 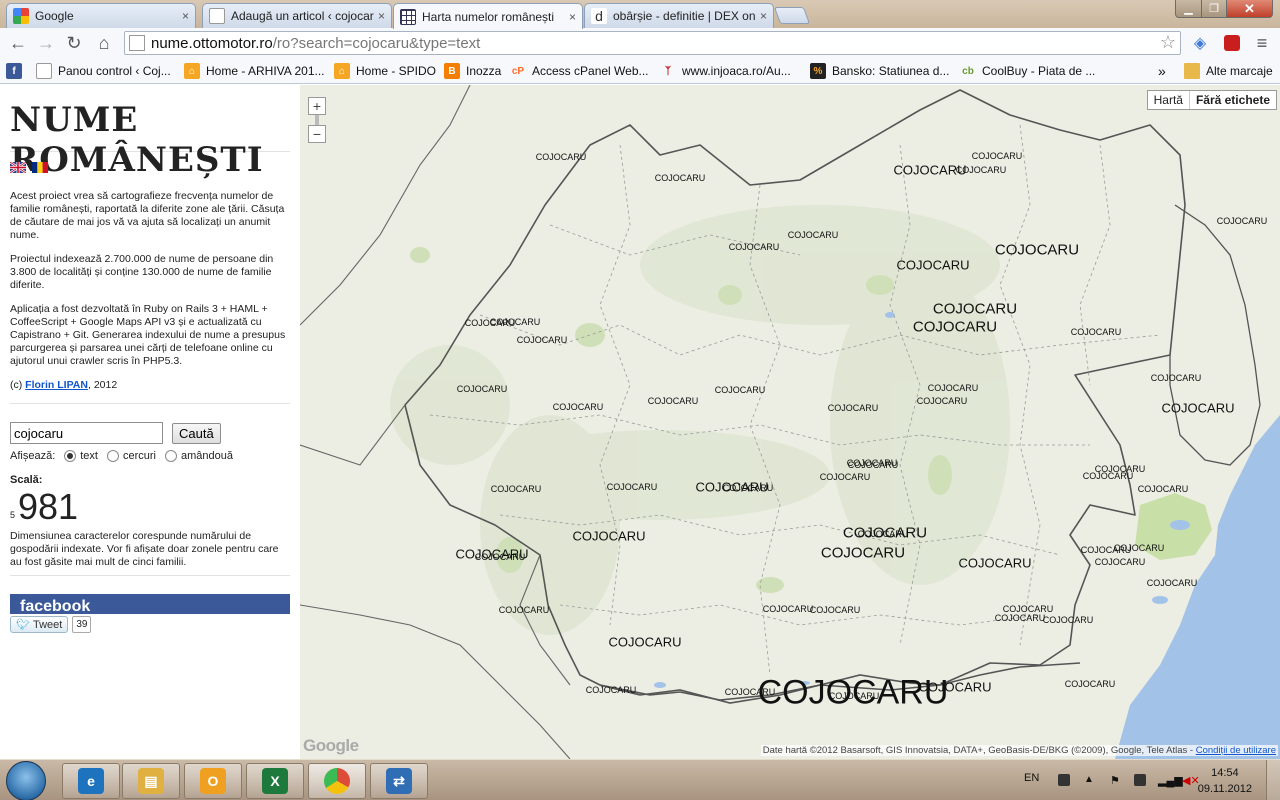 What do you see at coordinates (317, 120) in the screenshot?
I see `zoom-slider` at bounding box center [317, 120].